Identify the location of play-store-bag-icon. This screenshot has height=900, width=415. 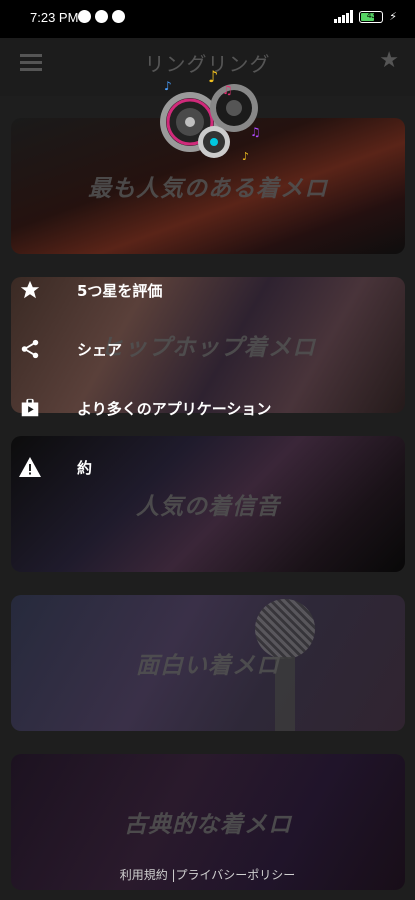
(30, 408).